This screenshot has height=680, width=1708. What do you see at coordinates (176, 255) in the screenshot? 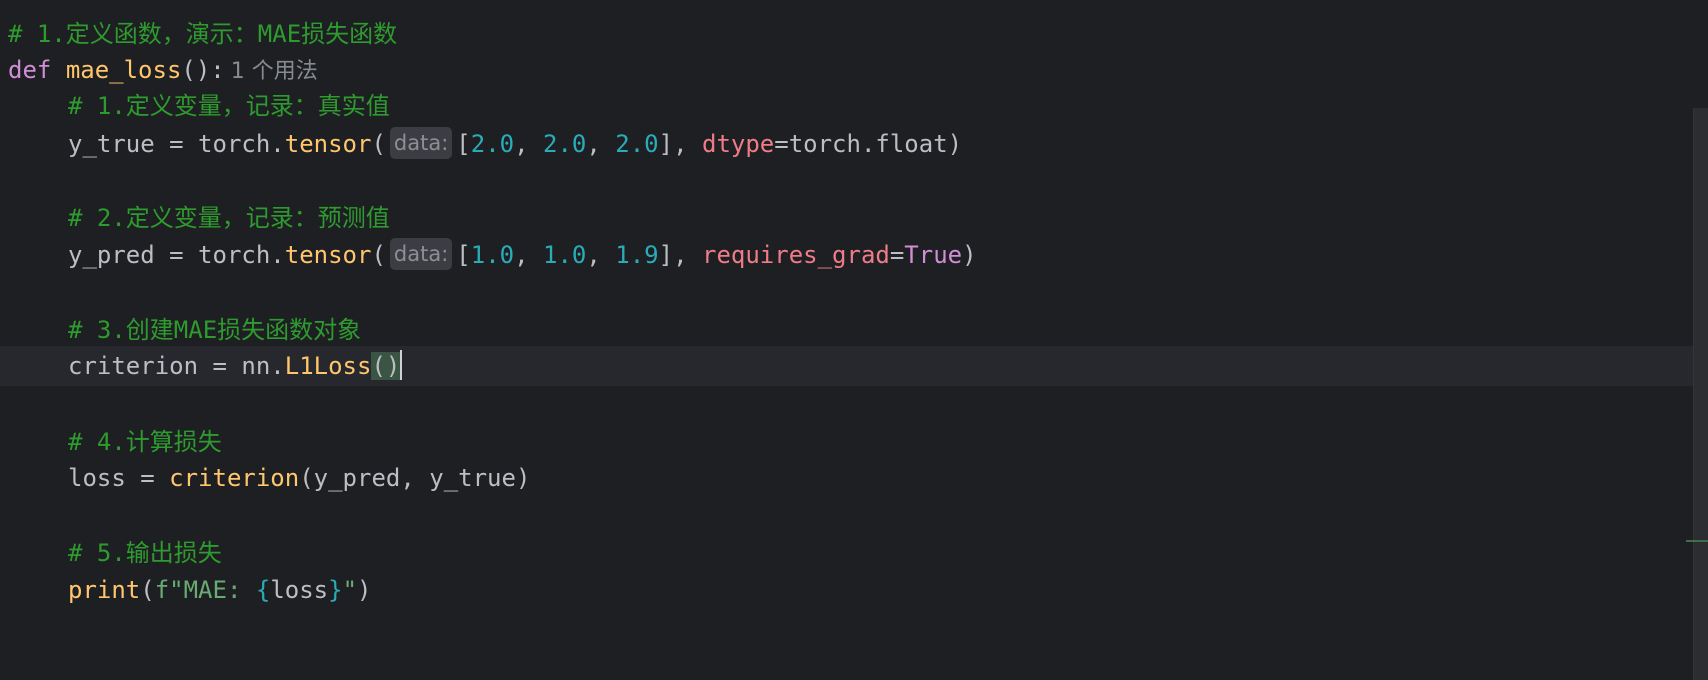
I see `code-text: y_pred = torch.` at bounding box center [176, 255].